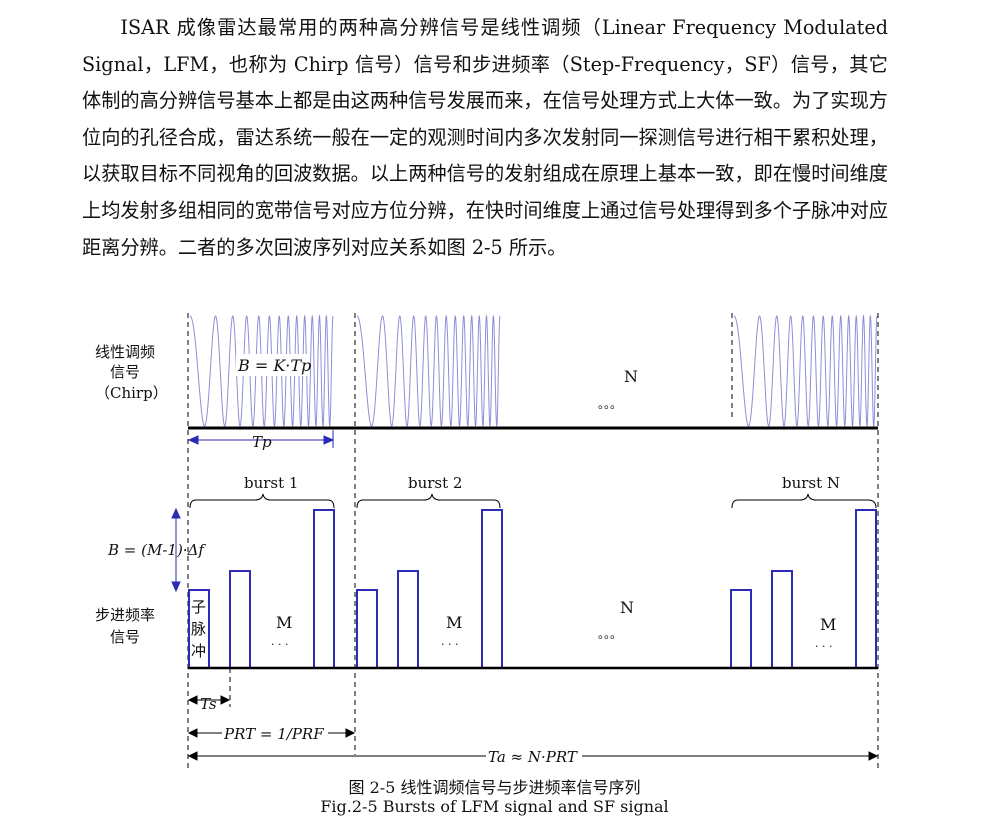  Describe the element at coordinates (156, 550) in the screenshot. I see `sf-bandwidth-label: B = (M-1)·Δf` at that location.